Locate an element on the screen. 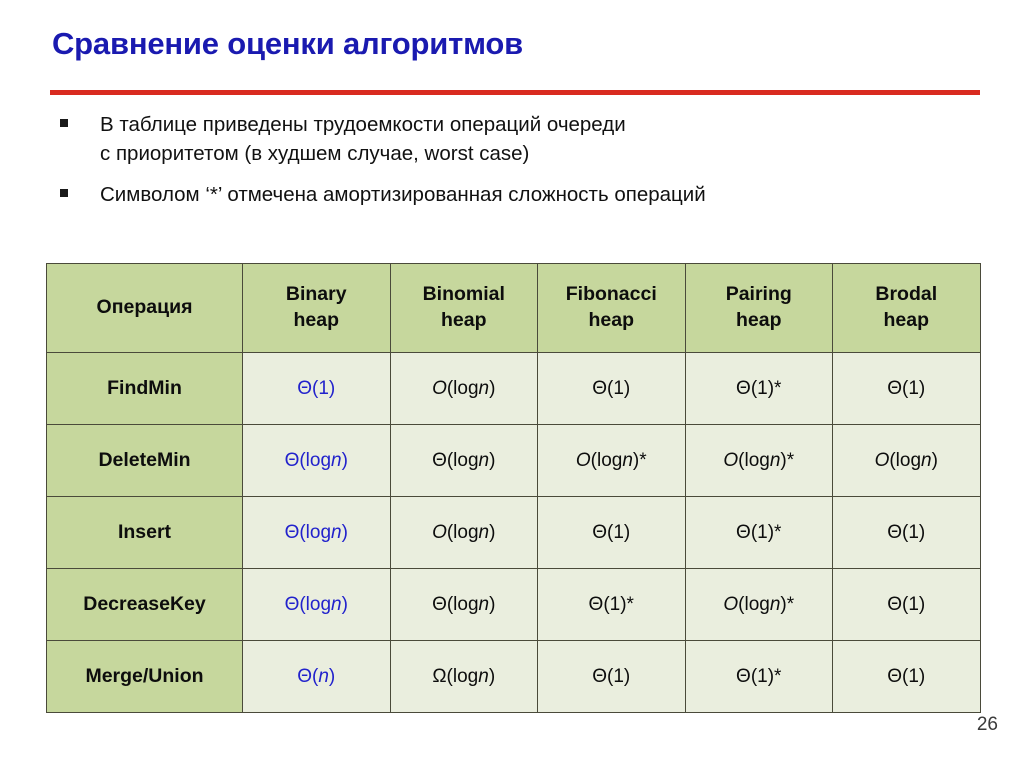  cell-fibonacci-heap: Θ(1)* is located at coordinates (611, 604).